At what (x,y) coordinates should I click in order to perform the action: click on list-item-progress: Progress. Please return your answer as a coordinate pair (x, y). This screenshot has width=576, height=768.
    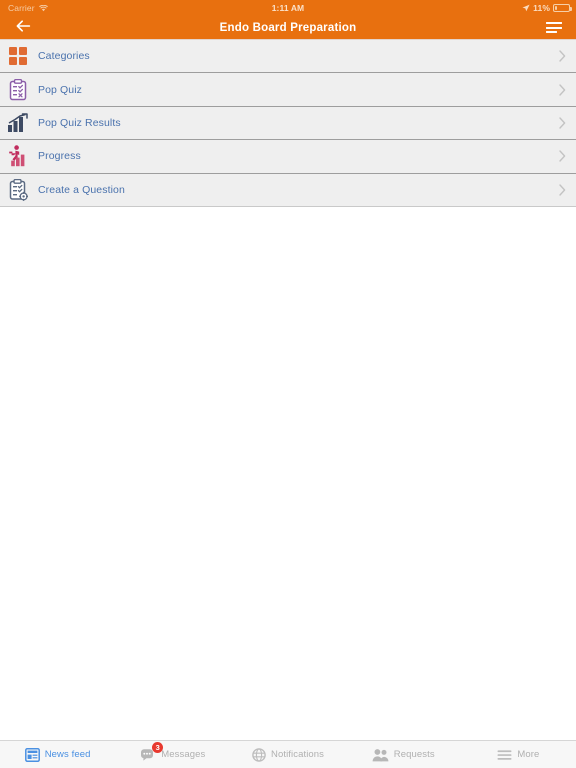
    Looking at the image, I should click on (288, 157).